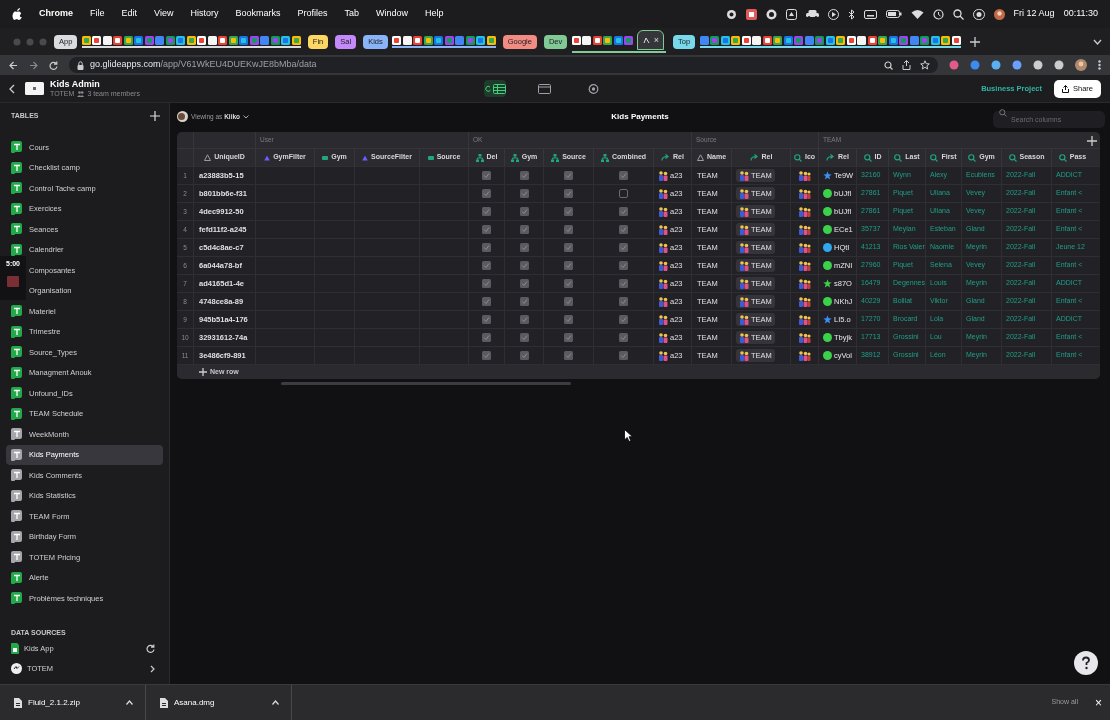 The image size is (1110, 720). Describe the element at coordinates (1034, 14) in the screenshot. I see `menu-date: Fri 12 Aug` at that location.